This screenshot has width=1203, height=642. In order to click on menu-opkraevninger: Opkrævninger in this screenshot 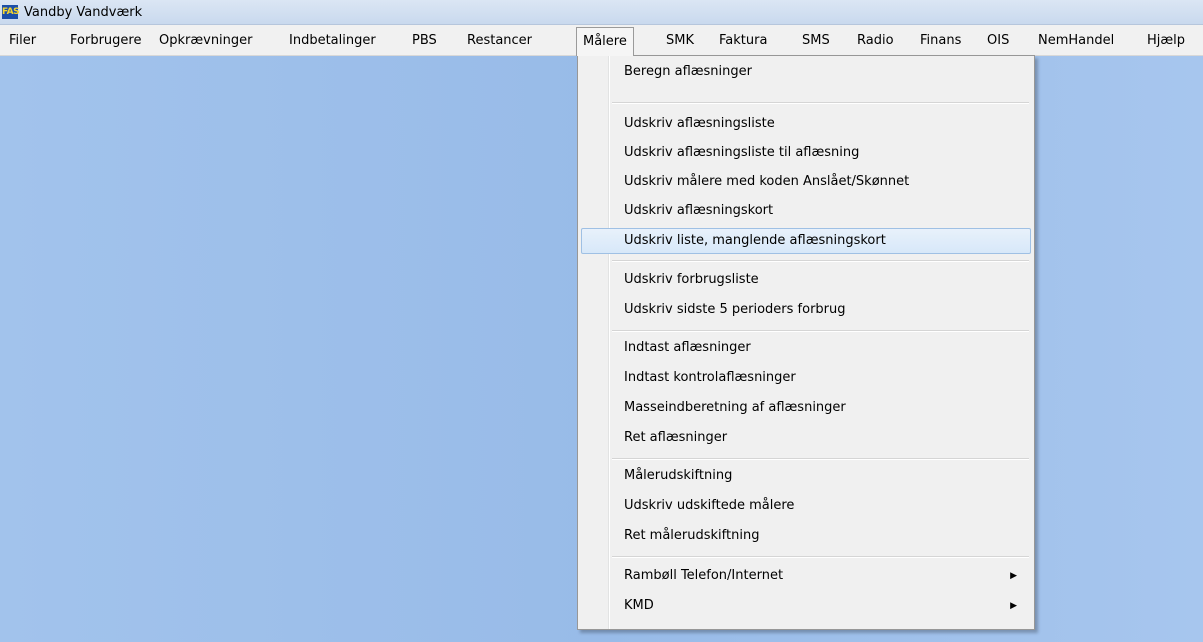, I will do `click(206, 41)`.